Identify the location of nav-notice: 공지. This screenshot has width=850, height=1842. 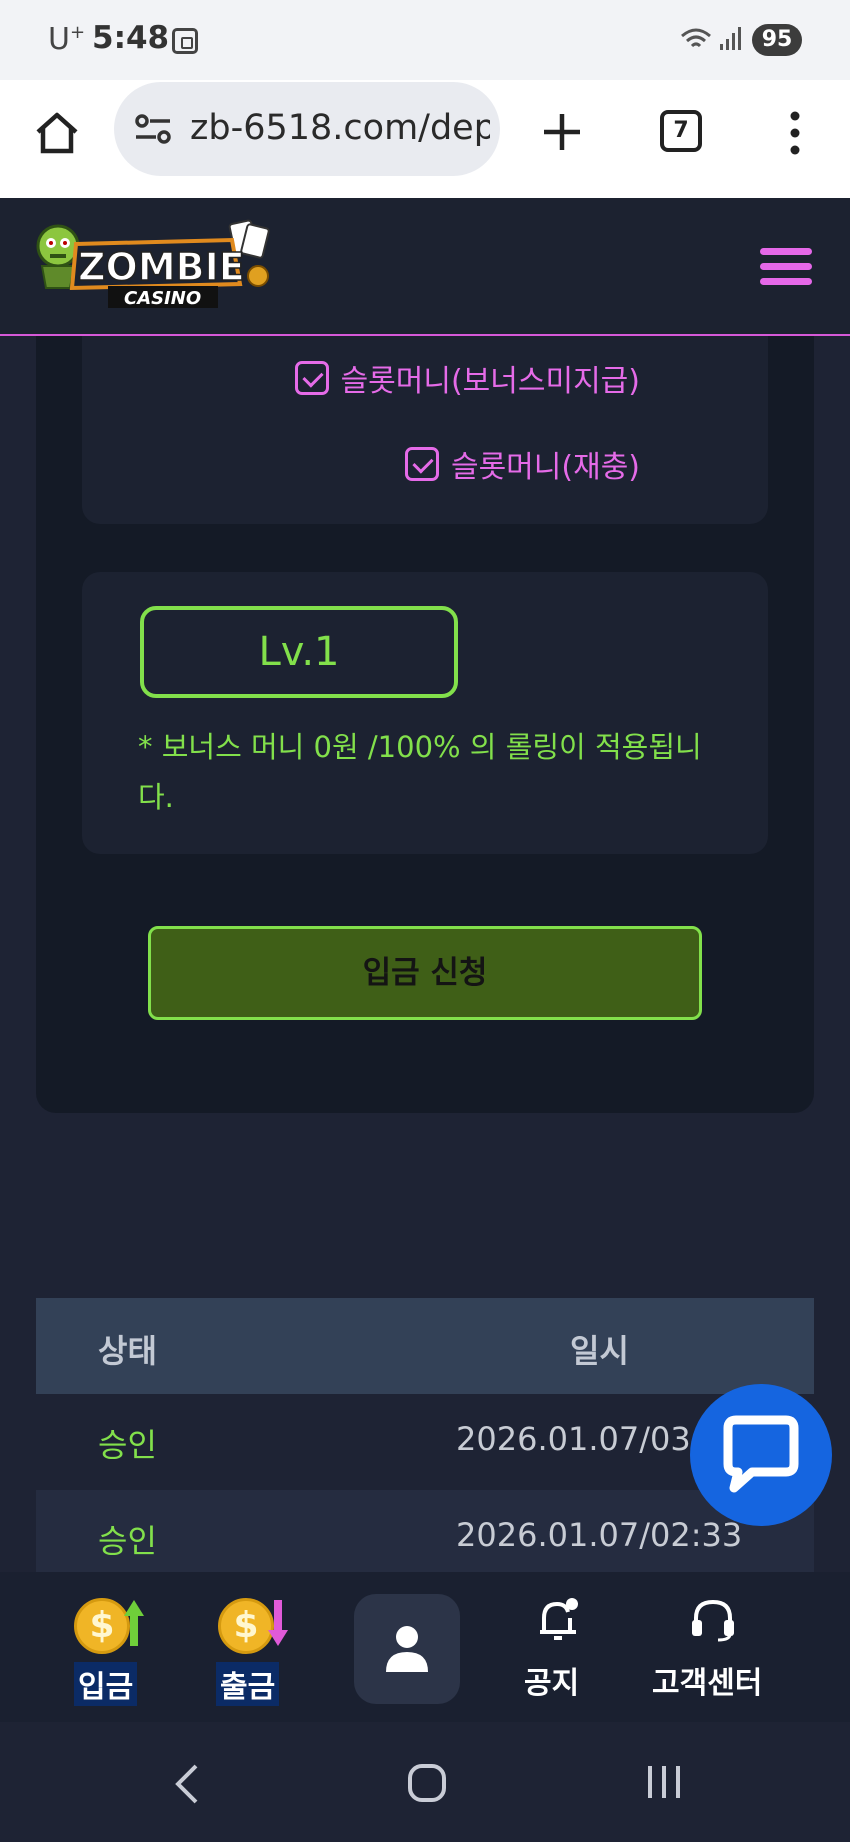
(560, 1647).